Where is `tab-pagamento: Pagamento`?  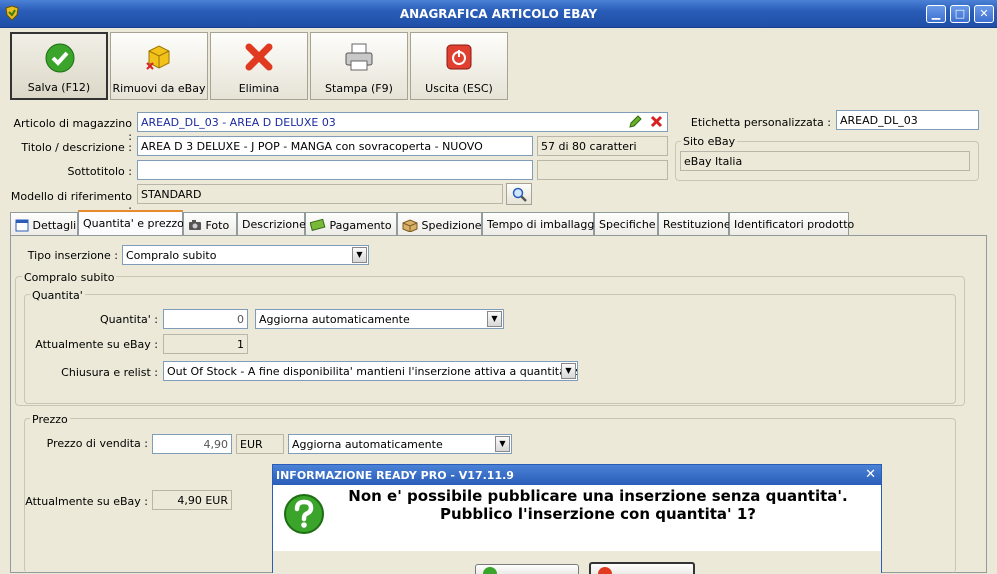
tab-pagamento: Pagamento is located at coordinates (351, 224).